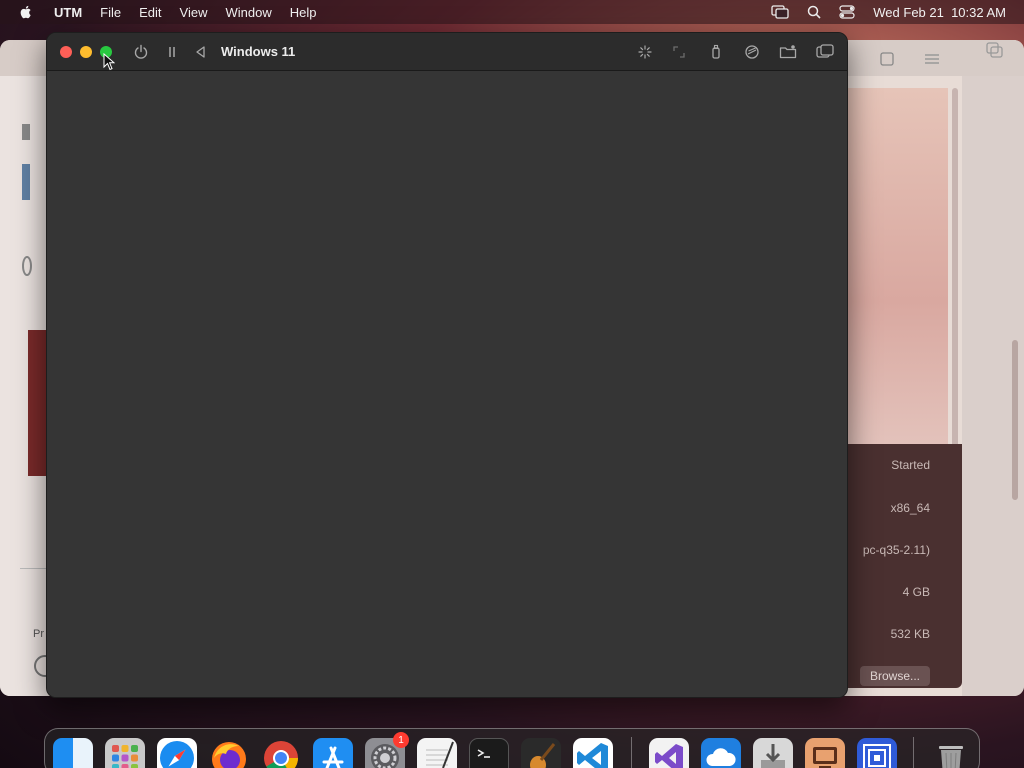  I want to click on shared-folder-icon, so click(788, 52).